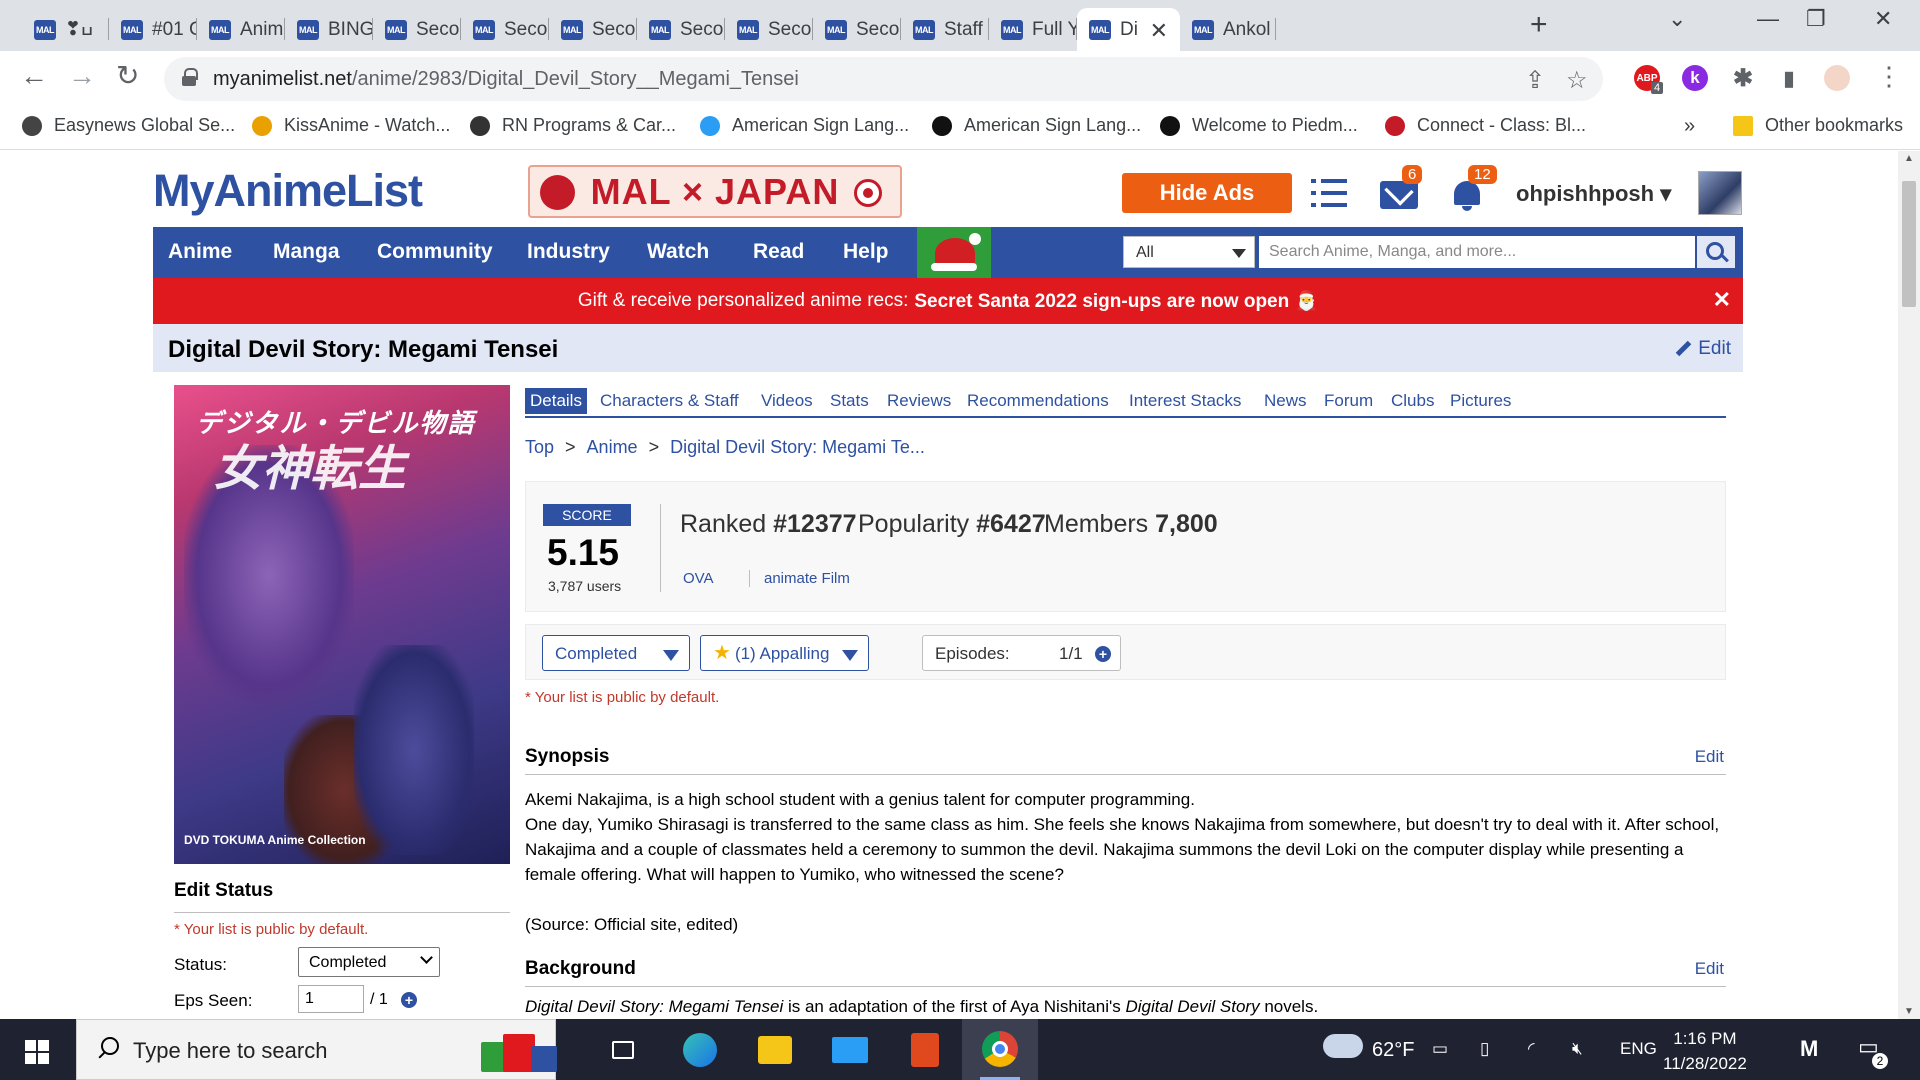 The width and height of the screenshot is (1920, 1080). I want to click on scroll-down-icon: ▼, so click(1909, 1011).